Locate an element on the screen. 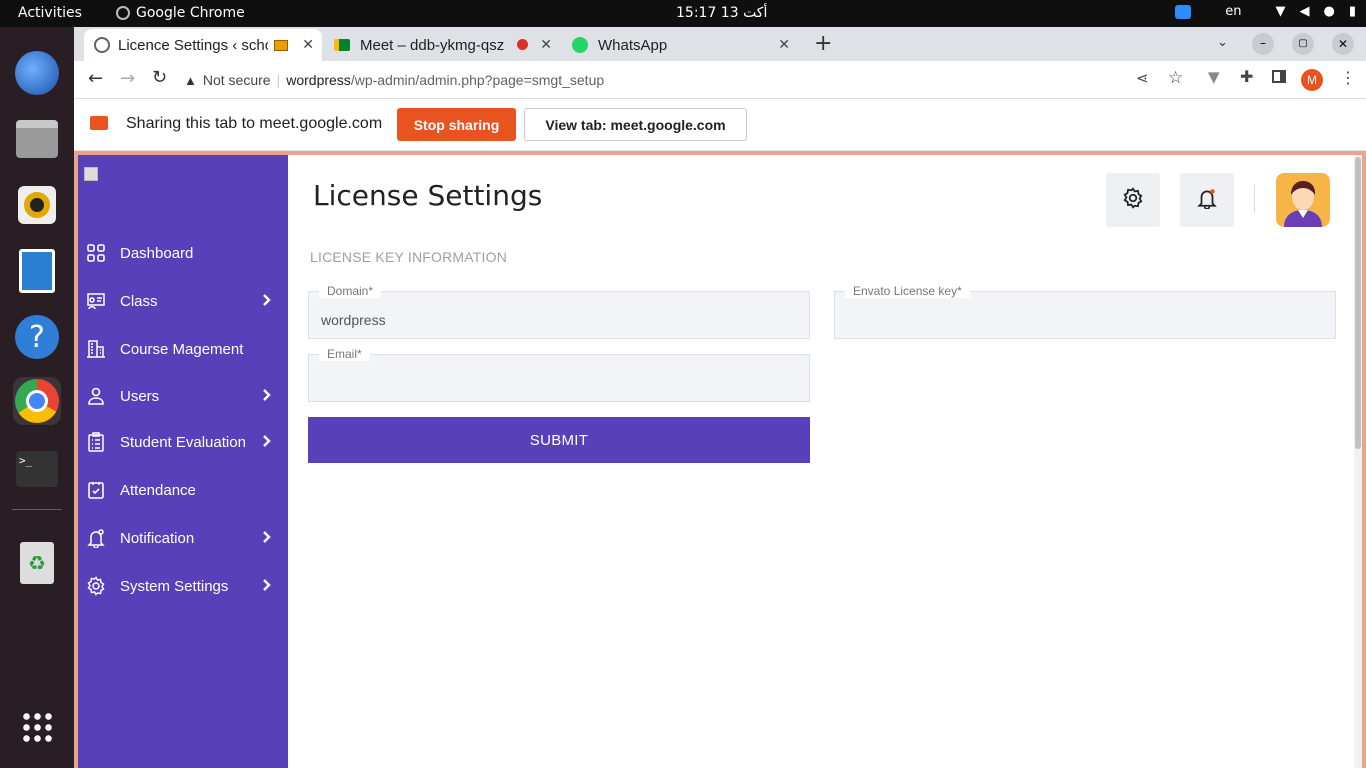 This screenshot has height=768, width=1366. scrollbar is located at coordinates (1358, 461).